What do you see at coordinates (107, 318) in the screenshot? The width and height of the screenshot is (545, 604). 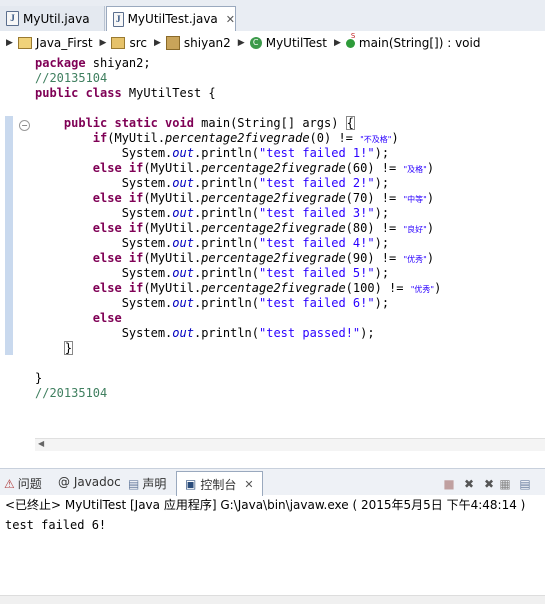 I see `code-line: else` at bounding box center [107, 318].